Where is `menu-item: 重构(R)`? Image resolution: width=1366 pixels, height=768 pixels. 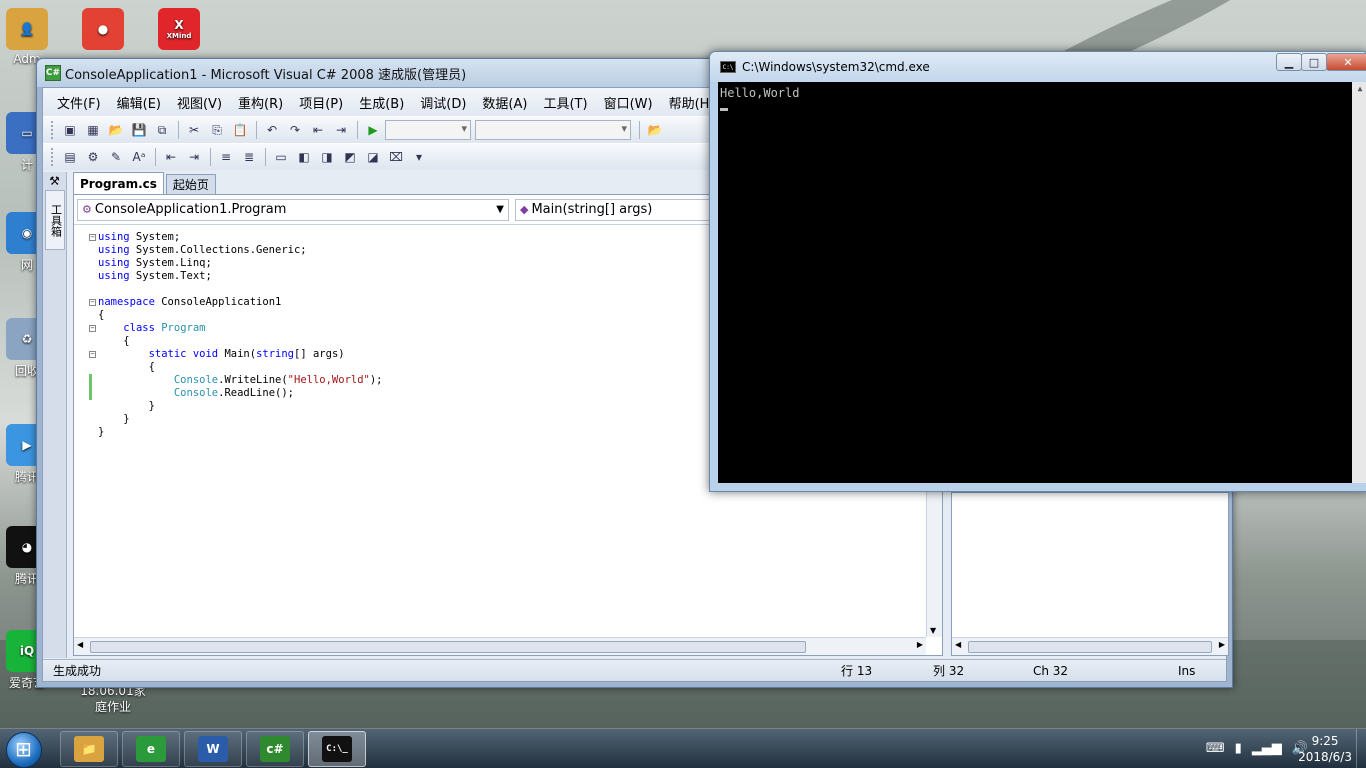 menu-item: 重构(R) is located at coordinates (260, 102).